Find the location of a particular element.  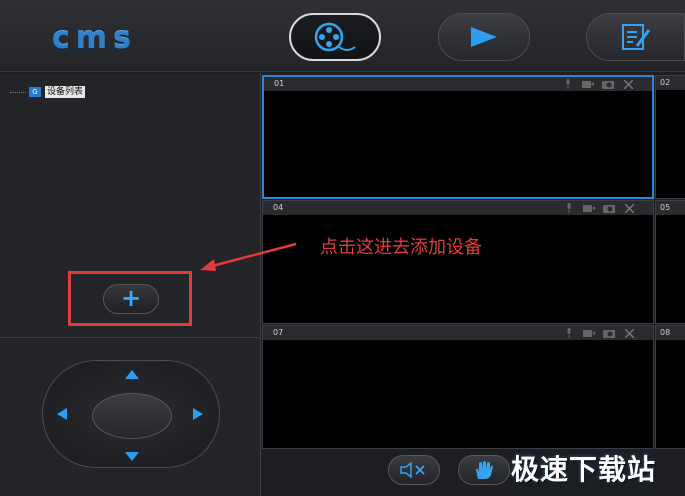

film-reel-icon is located at coordinates (335, 37).